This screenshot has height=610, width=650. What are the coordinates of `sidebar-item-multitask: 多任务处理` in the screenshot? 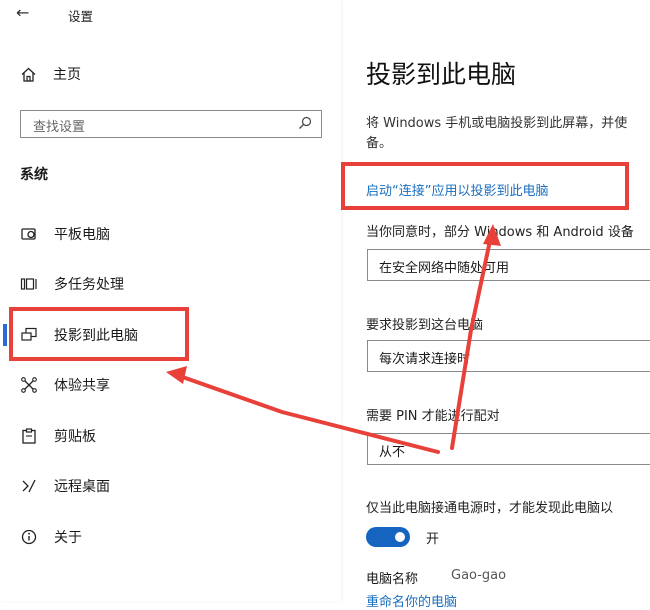 It's located at (170, 284).